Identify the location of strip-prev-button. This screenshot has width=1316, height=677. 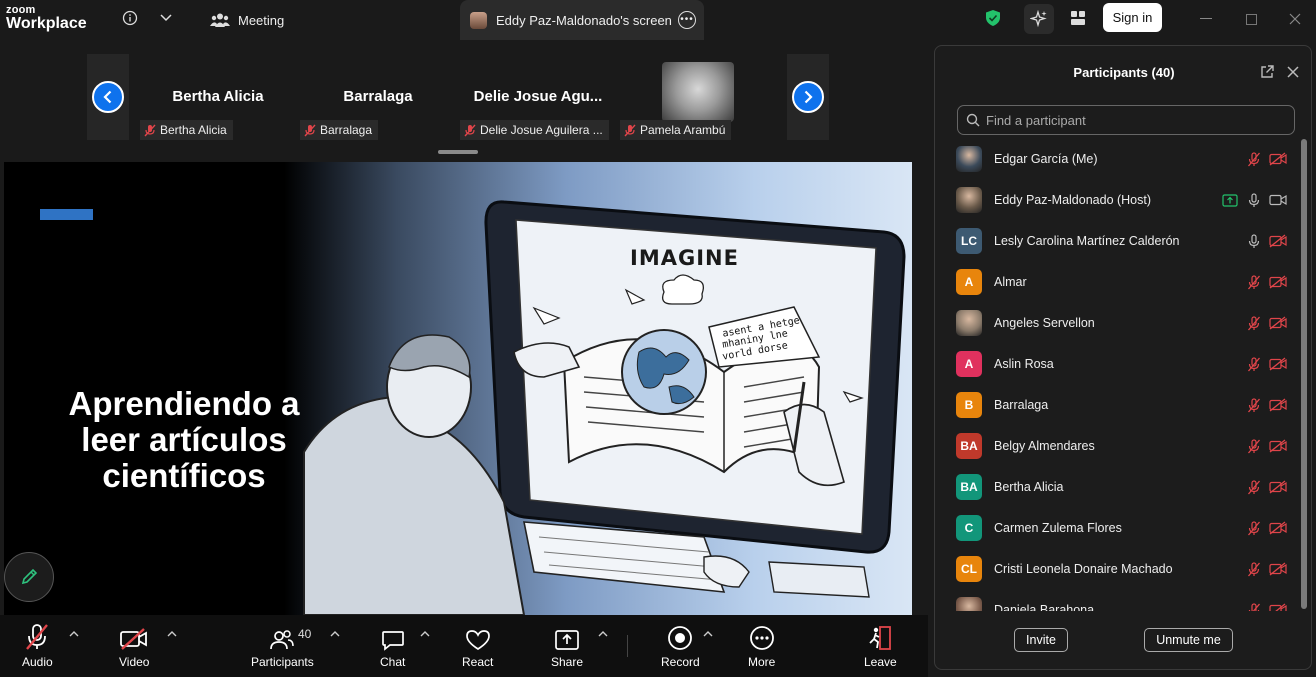
(108, 97).